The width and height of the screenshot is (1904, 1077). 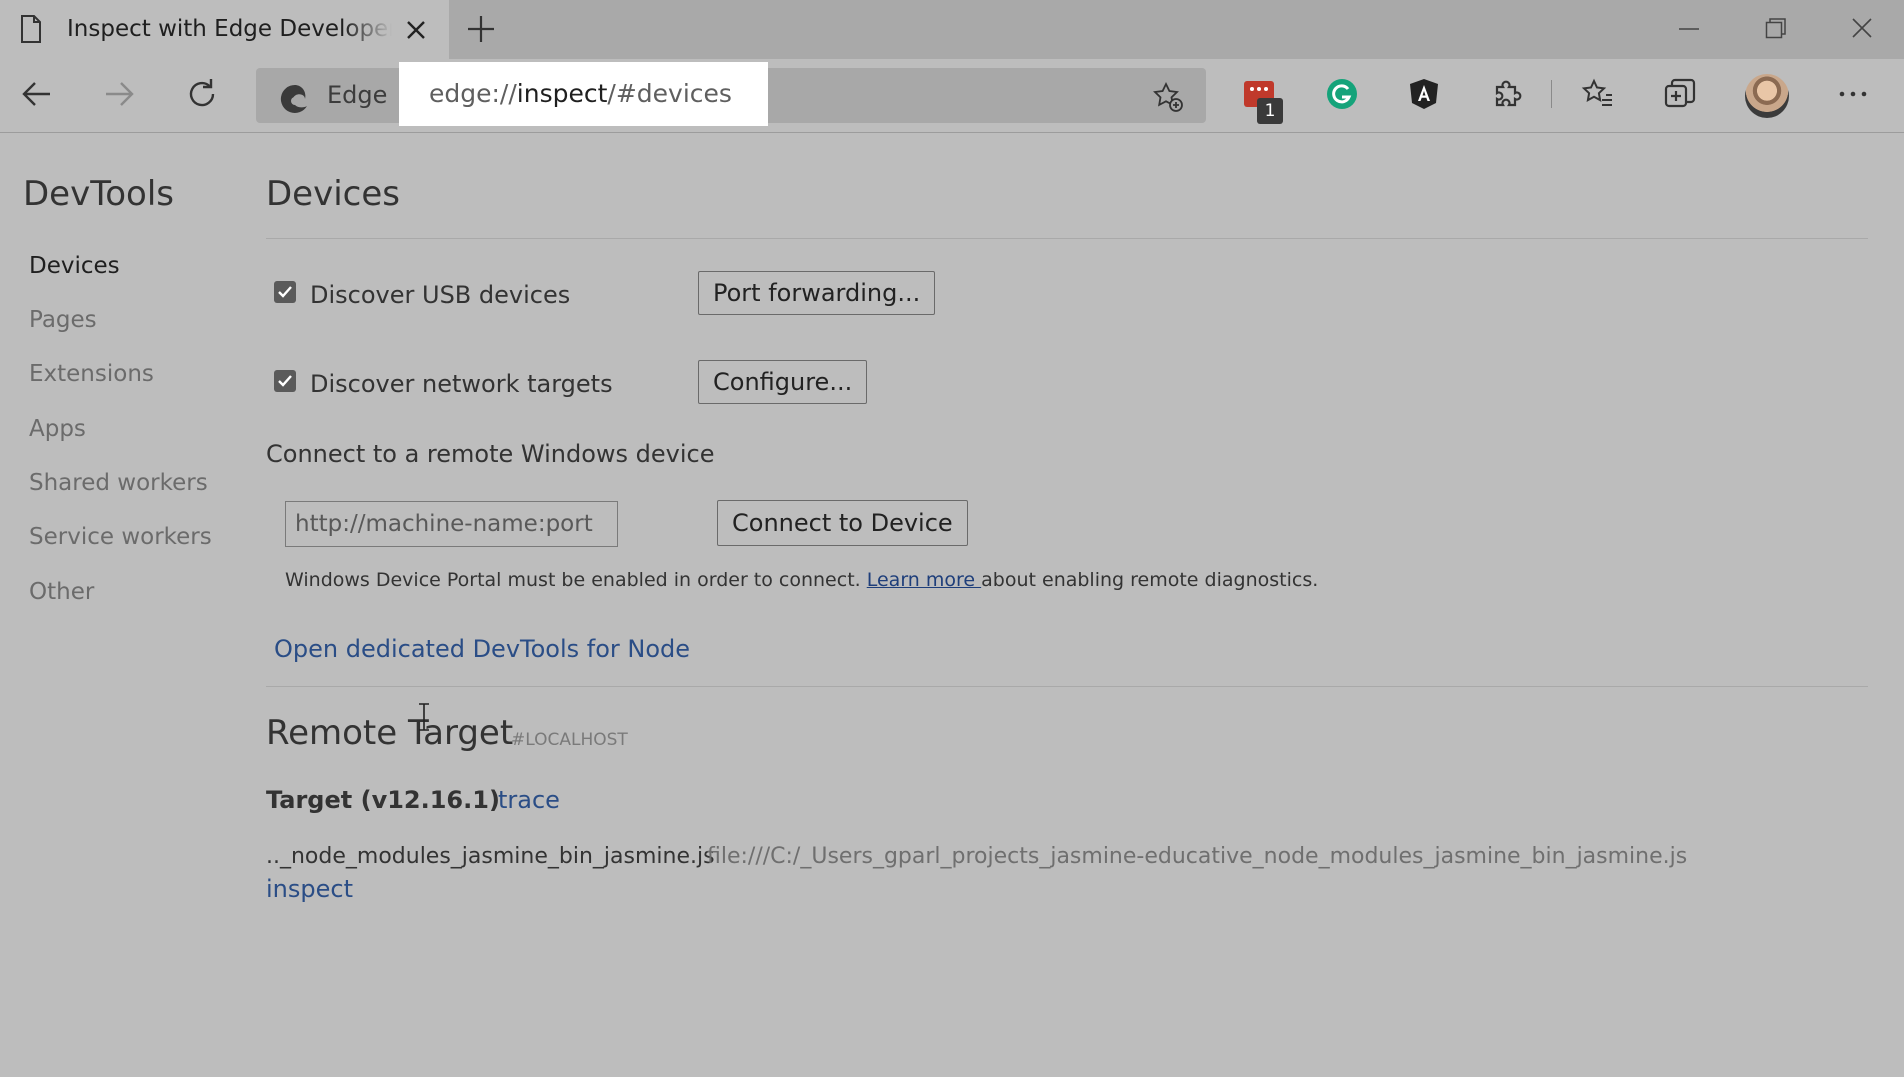 I want to click on forward-icon, so click(x=119, y=96).